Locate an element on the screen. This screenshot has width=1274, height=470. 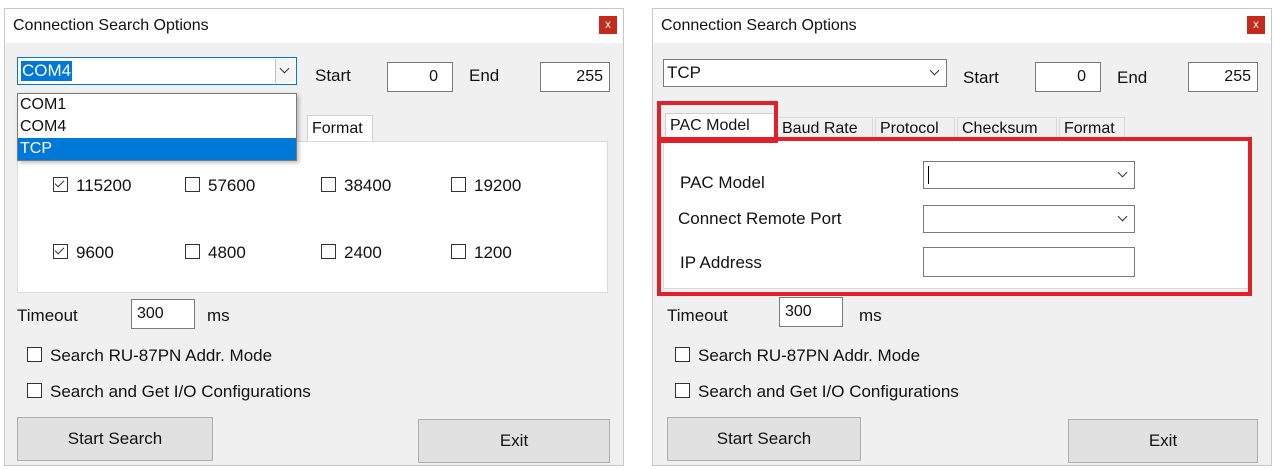
tab-protocol: Protocol is located at coordinates (915, 128).